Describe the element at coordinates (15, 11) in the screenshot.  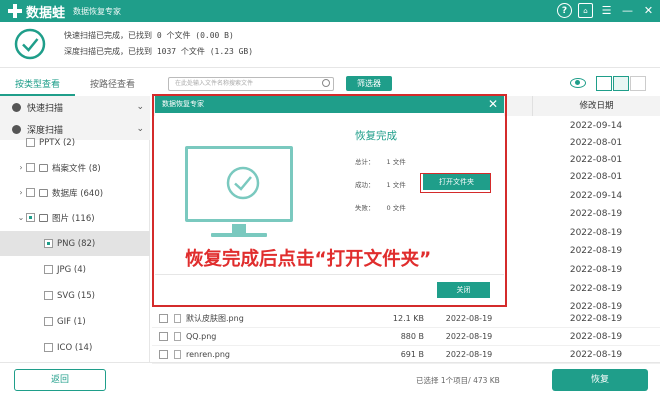
I see `logo-plus-icon` at that location.